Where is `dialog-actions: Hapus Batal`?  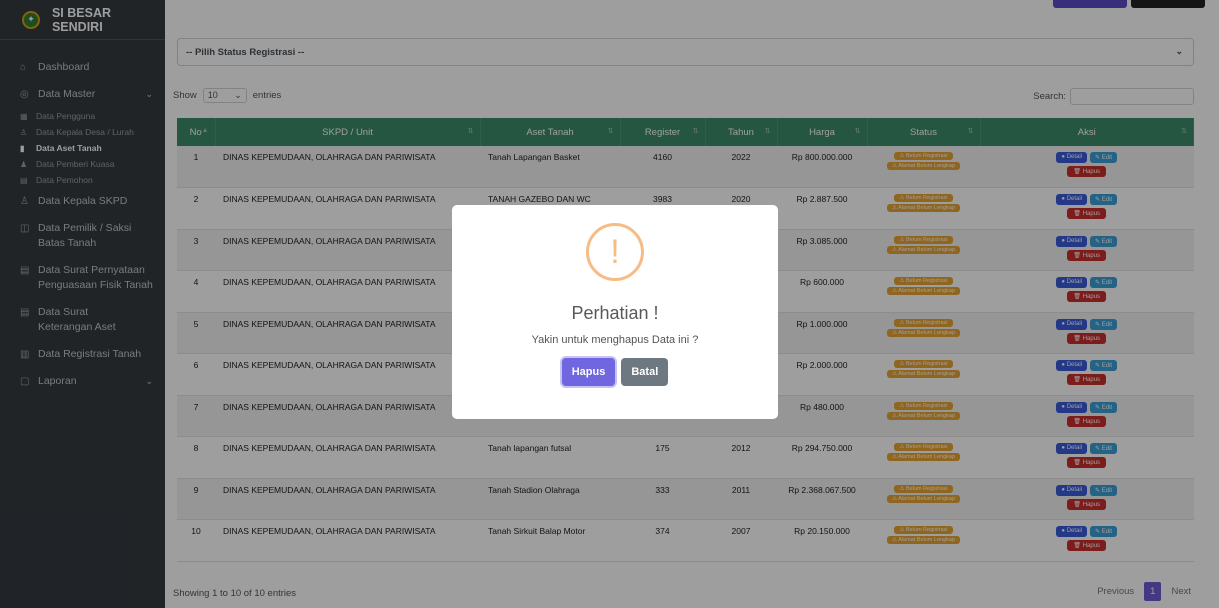 dialog-actions: Hapus Batal is located at coordinates (615, 372).